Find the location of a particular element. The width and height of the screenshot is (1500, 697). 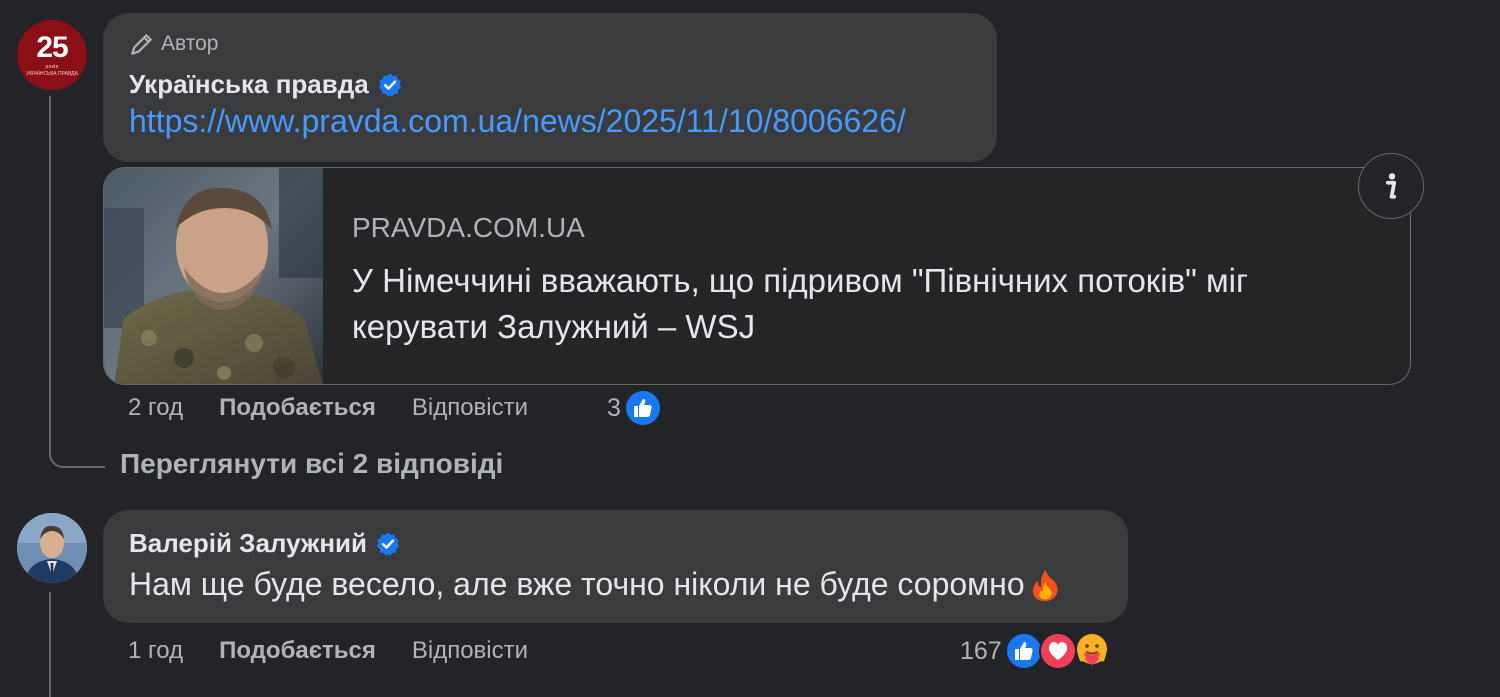

reaction-count: 3 is located at coordinates (614, 407).